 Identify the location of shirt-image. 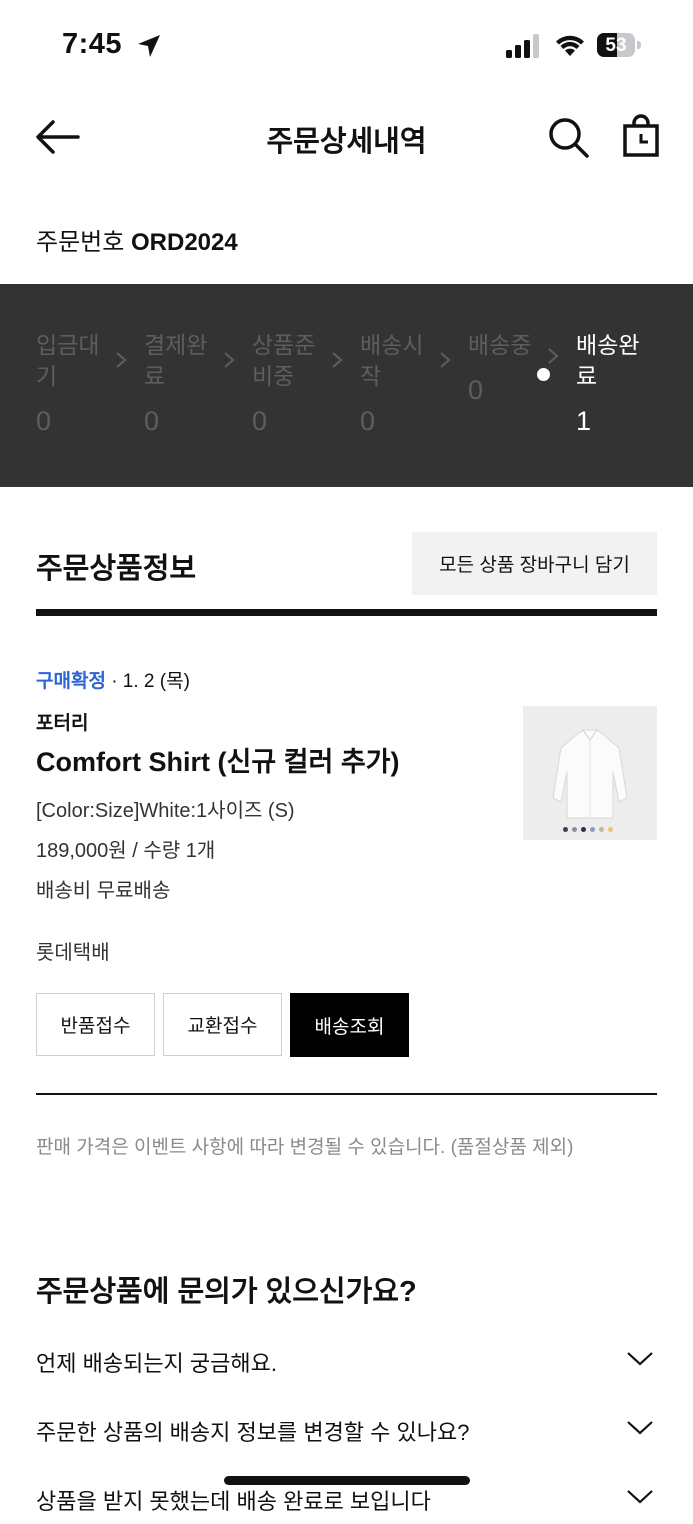
(590, 773).